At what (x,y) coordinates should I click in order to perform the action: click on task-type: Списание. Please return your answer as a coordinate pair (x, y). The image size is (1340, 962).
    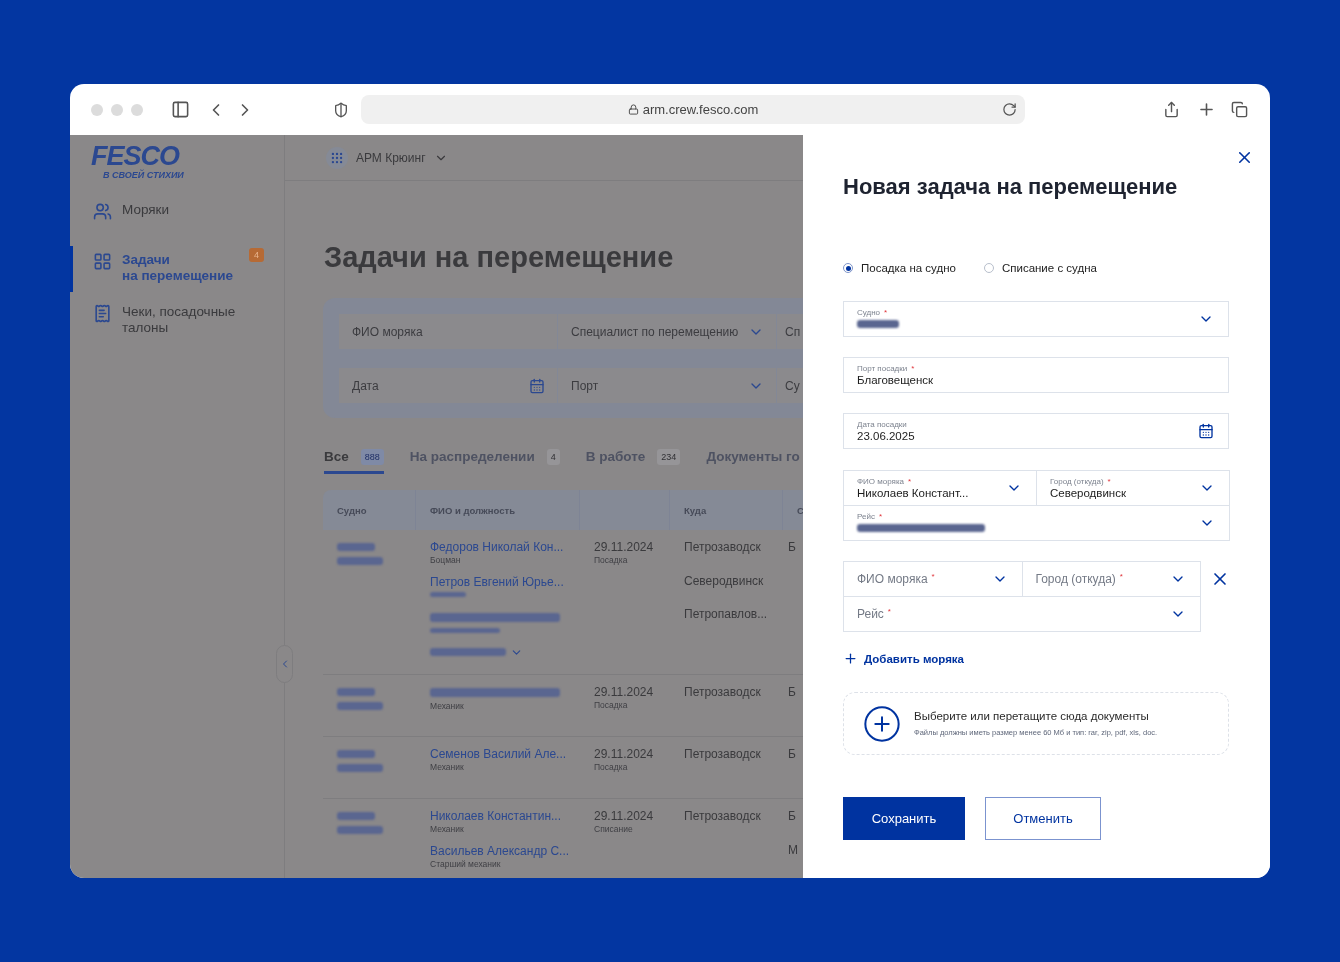
    Looking at the image, I should click on (613, 829).